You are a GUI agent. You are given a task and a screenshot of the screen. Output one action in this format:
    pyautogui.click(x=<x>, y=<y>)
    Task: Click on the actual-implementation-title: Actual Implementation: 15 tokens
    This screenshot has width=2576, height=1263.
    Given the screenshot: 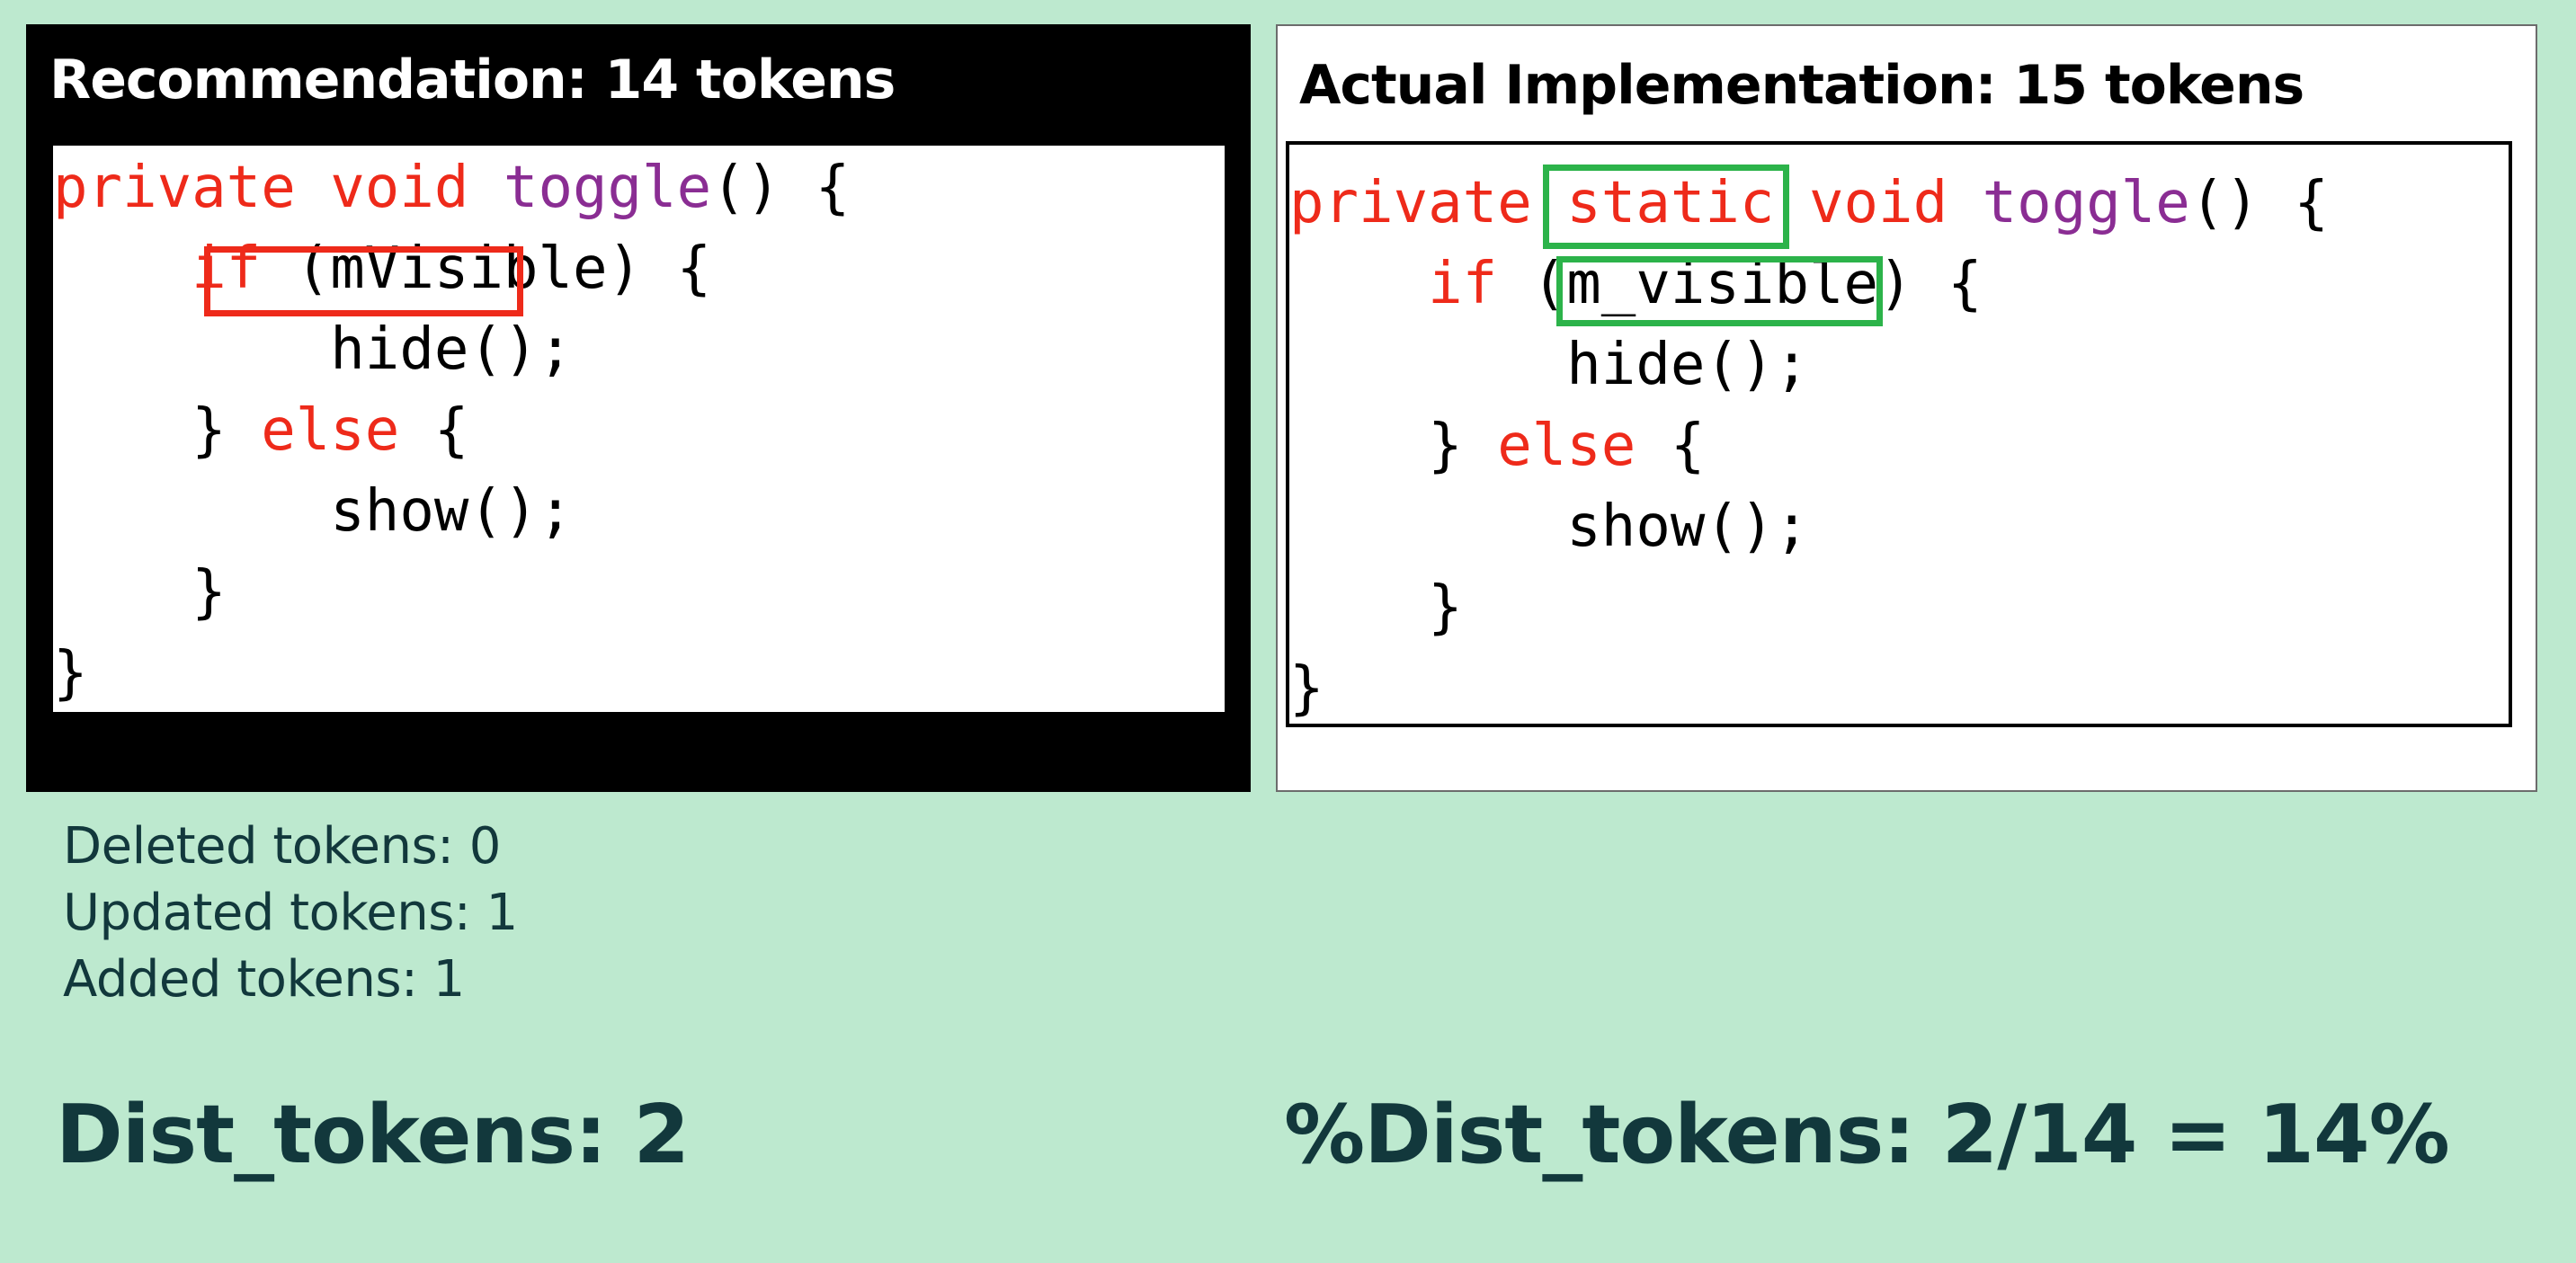 What is the action you would take?
    pyautogui.click(x=1802, y=85)
    